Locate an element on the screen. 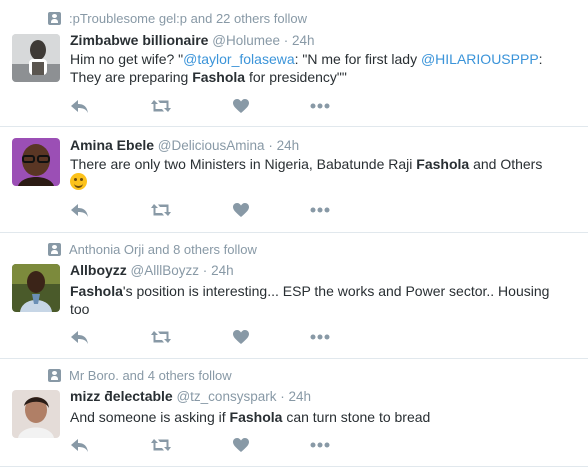  mention-link: @taylor_folasewa is located at coordinates (239, 59).